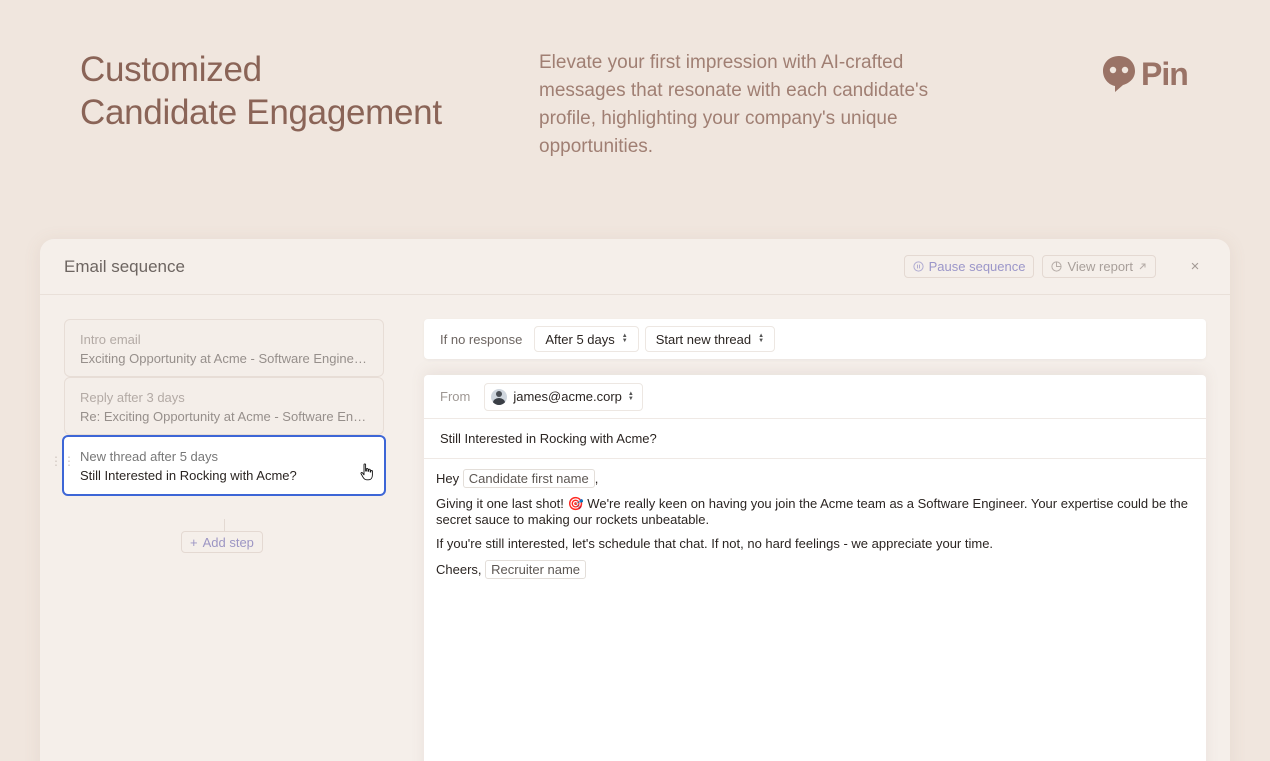 The width and height of the screenshot is (1270, 761). What do you see at coordinates (132, 397) in the screenshot?
I see `step-title: Reply after 3 days` at bounding box center [132, 397].